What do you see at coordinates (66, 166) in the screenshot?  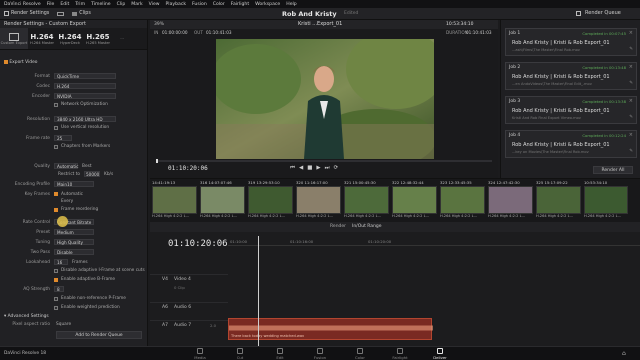 I see `quality-auto-option: Automatic` at bounding box center [66, 166].